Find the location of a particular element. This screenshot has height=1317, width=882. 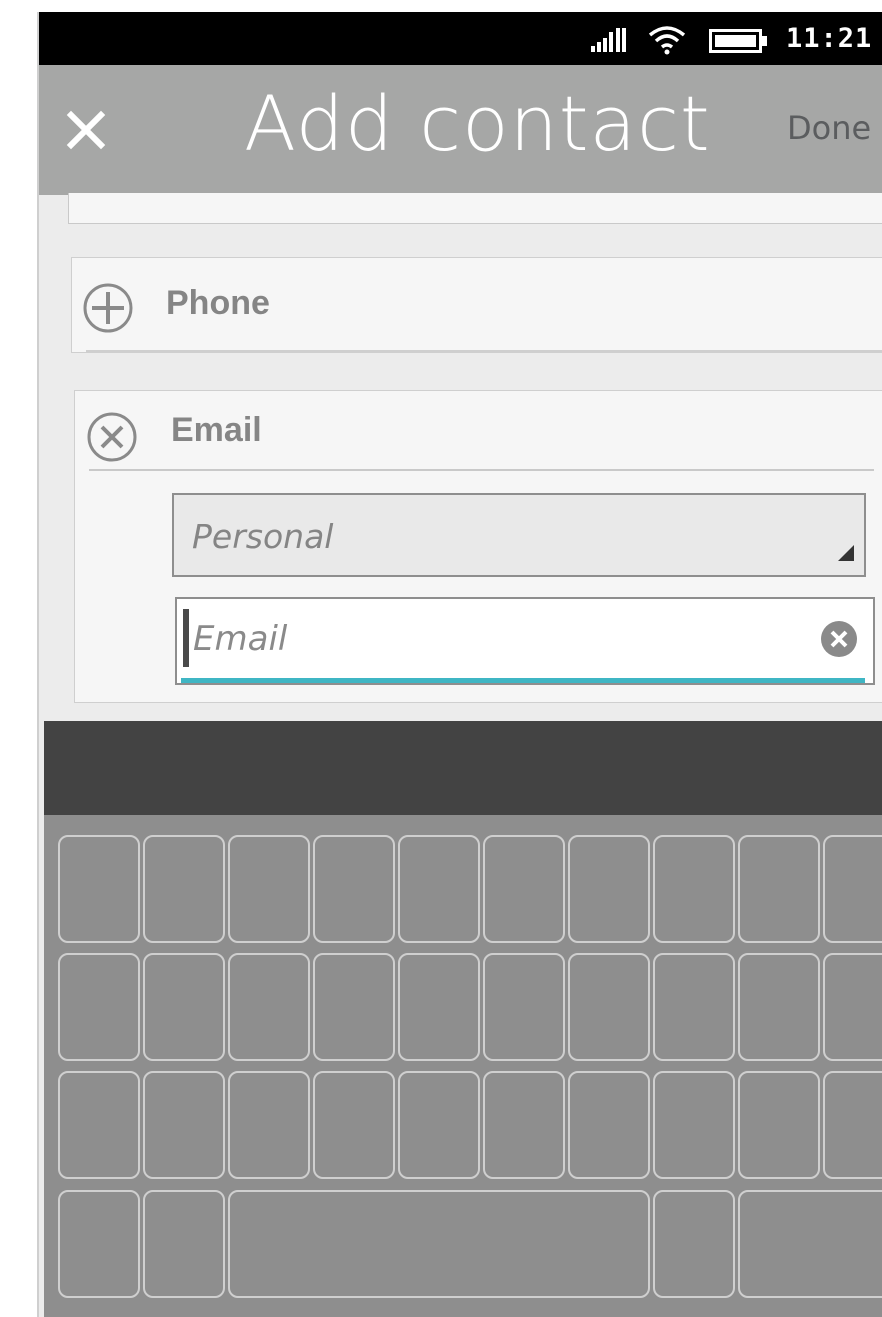

input-focus-underline is located at coordinates (523, 680).